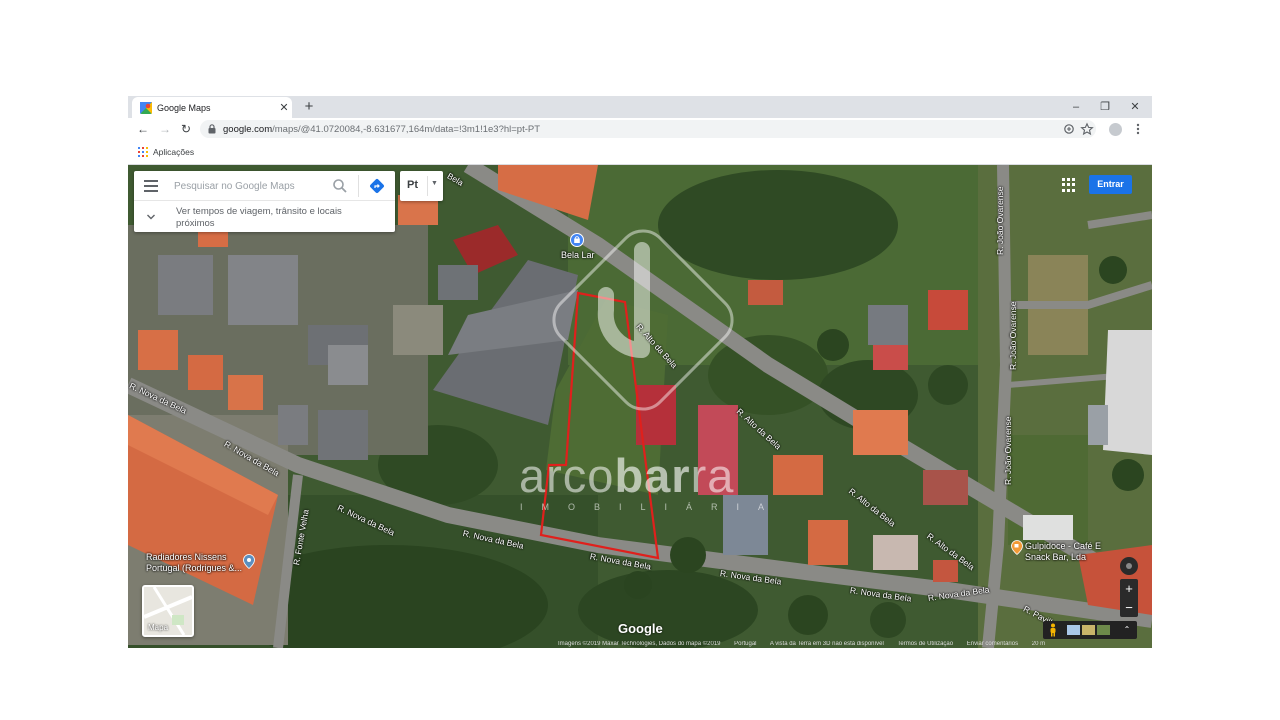 Image resolution: width=1280 pixels, height=720 pixels. I want to click on back-button: ←, so click(143, 129).